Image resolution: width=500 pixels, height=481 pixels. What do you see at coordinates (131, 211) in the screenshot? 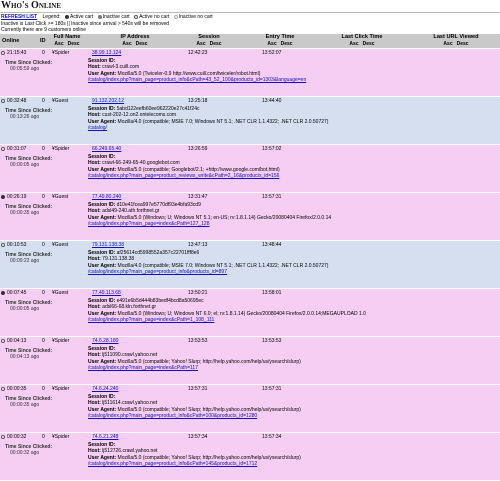
I see `host: adsl49-240.ath.forthnet.gr` at bounding box center [131, 211].